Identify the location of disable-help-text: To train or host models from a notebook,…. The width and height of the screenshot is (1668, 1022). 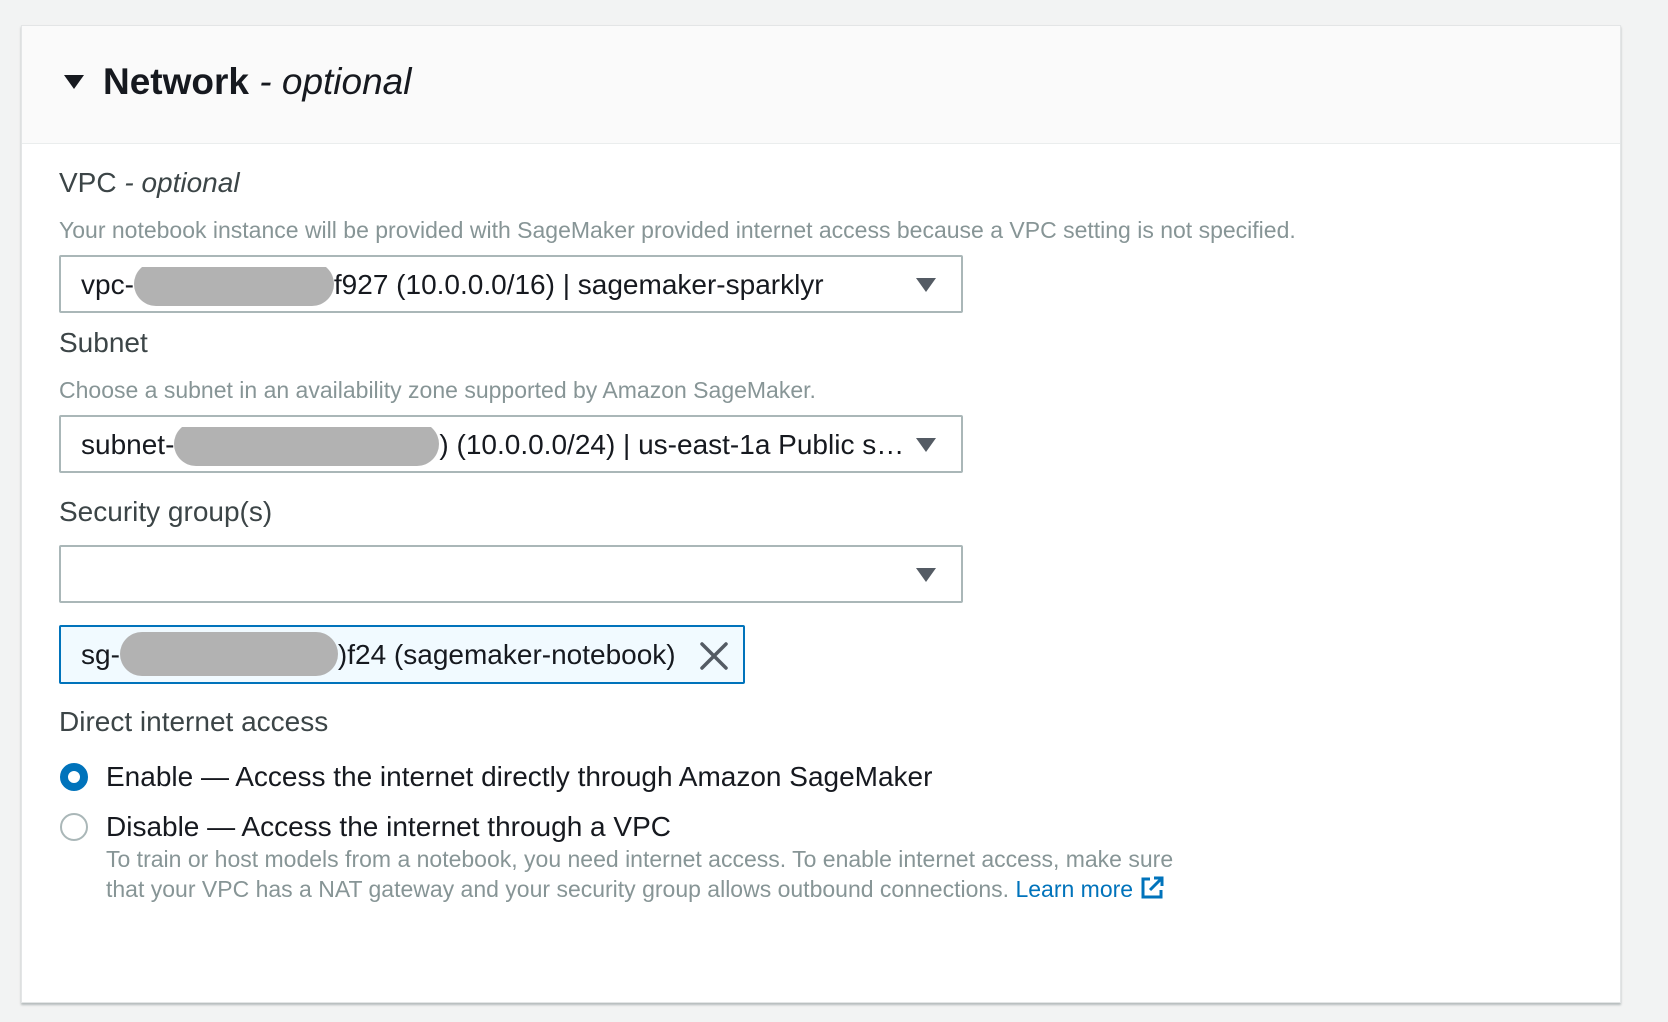
(661, 874).